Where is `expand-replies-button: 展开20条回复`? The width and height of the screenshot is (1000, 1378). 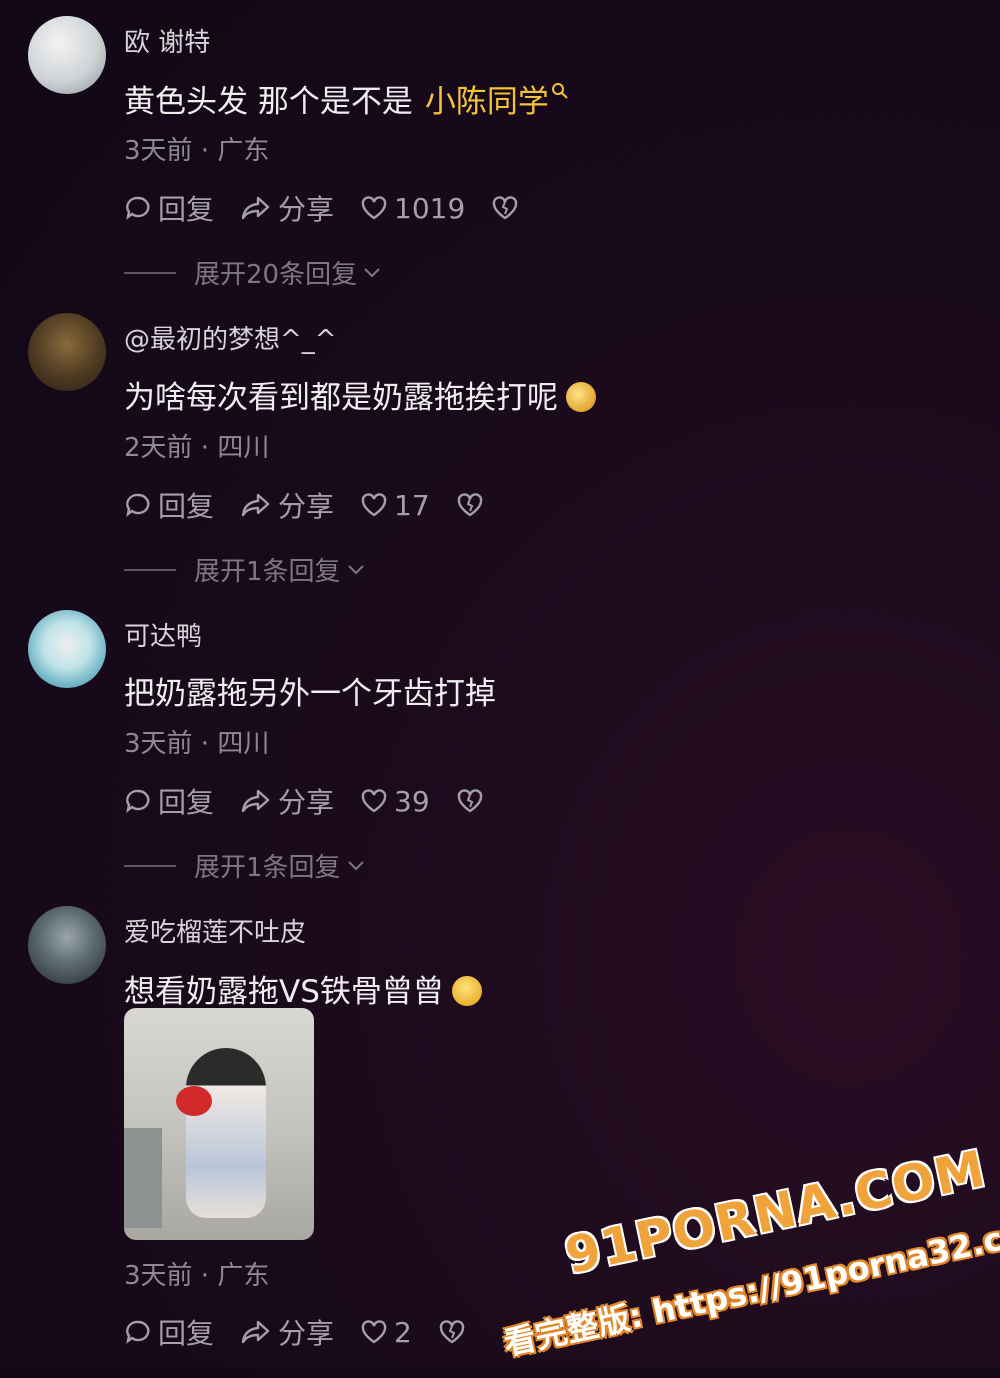
expand-replies-button: 展开20条回复 is located at coordinates (252, 272).